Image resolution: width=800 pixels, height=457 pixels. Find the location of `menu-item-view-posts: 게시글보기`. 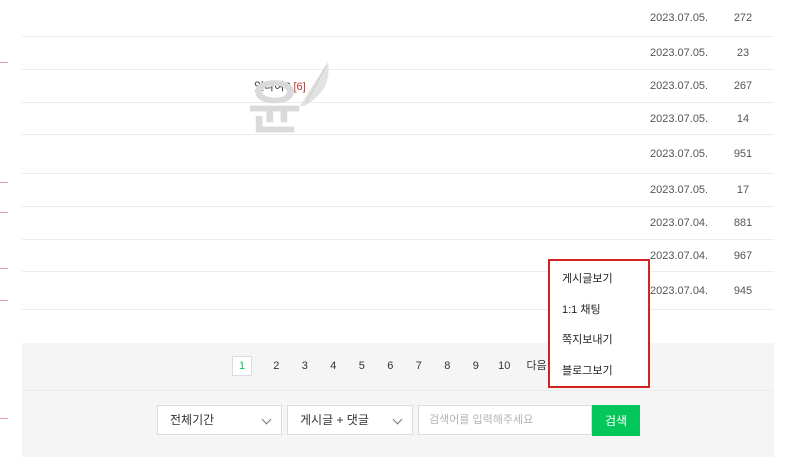

menu-item-view-posts: 게시글보기 is located at coordinates (599, 279).